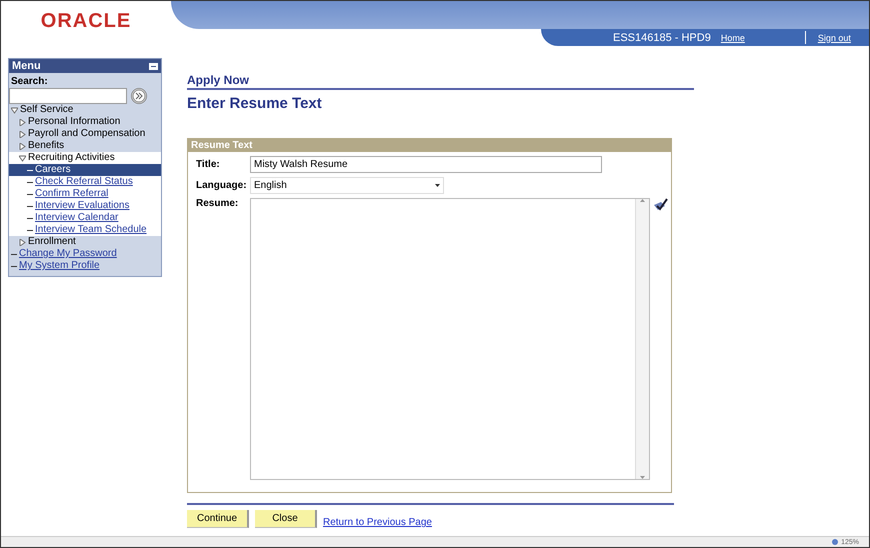 This screenshot has width=870, height=548. What do you see at coordinates (74, 122) in the screenshot?
I see `menu-folder: Personal Information` at bounding box center [74, 122].